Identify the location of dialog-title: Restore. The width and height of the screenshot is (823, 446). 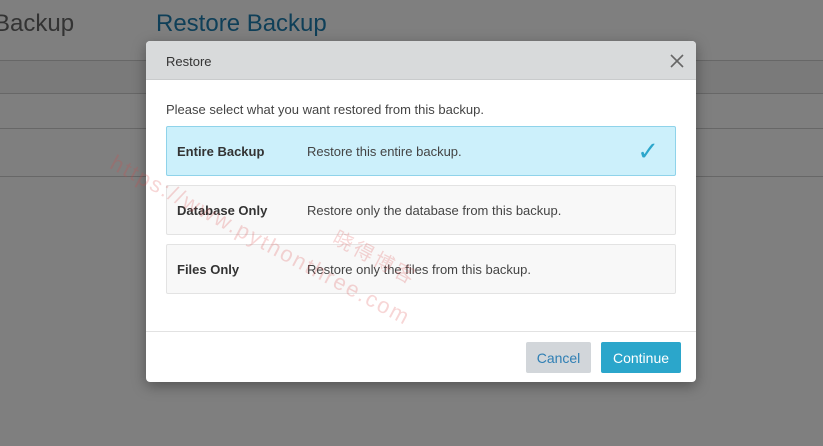
(189, 61).